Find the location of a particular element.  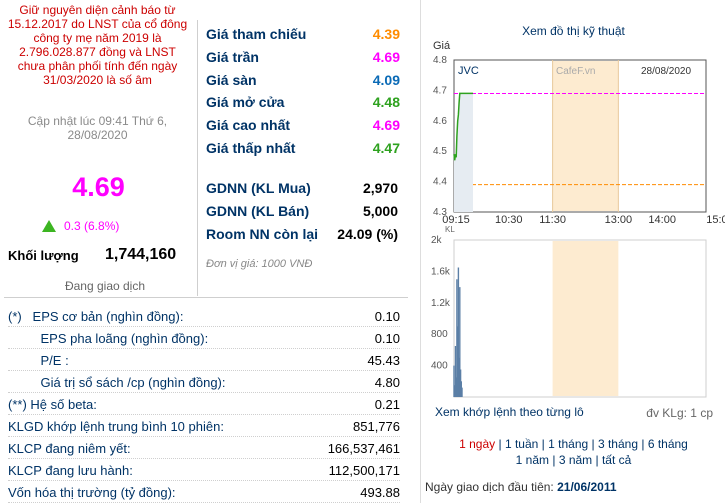

fundamentals-value: 0.21 is located at coordinates (387, 404).